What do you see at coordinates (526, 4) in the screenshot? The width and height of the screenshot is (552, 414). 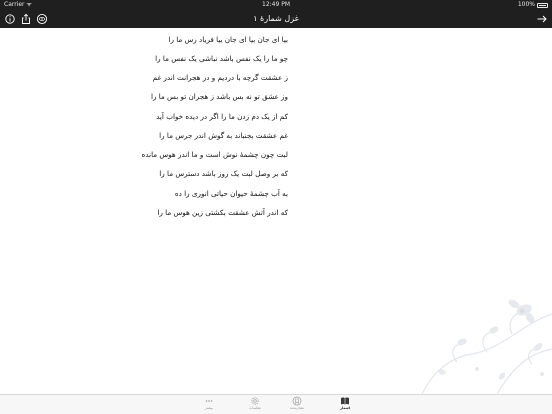 I see `battery-percent: 100%` at bounding box center [526, 4].